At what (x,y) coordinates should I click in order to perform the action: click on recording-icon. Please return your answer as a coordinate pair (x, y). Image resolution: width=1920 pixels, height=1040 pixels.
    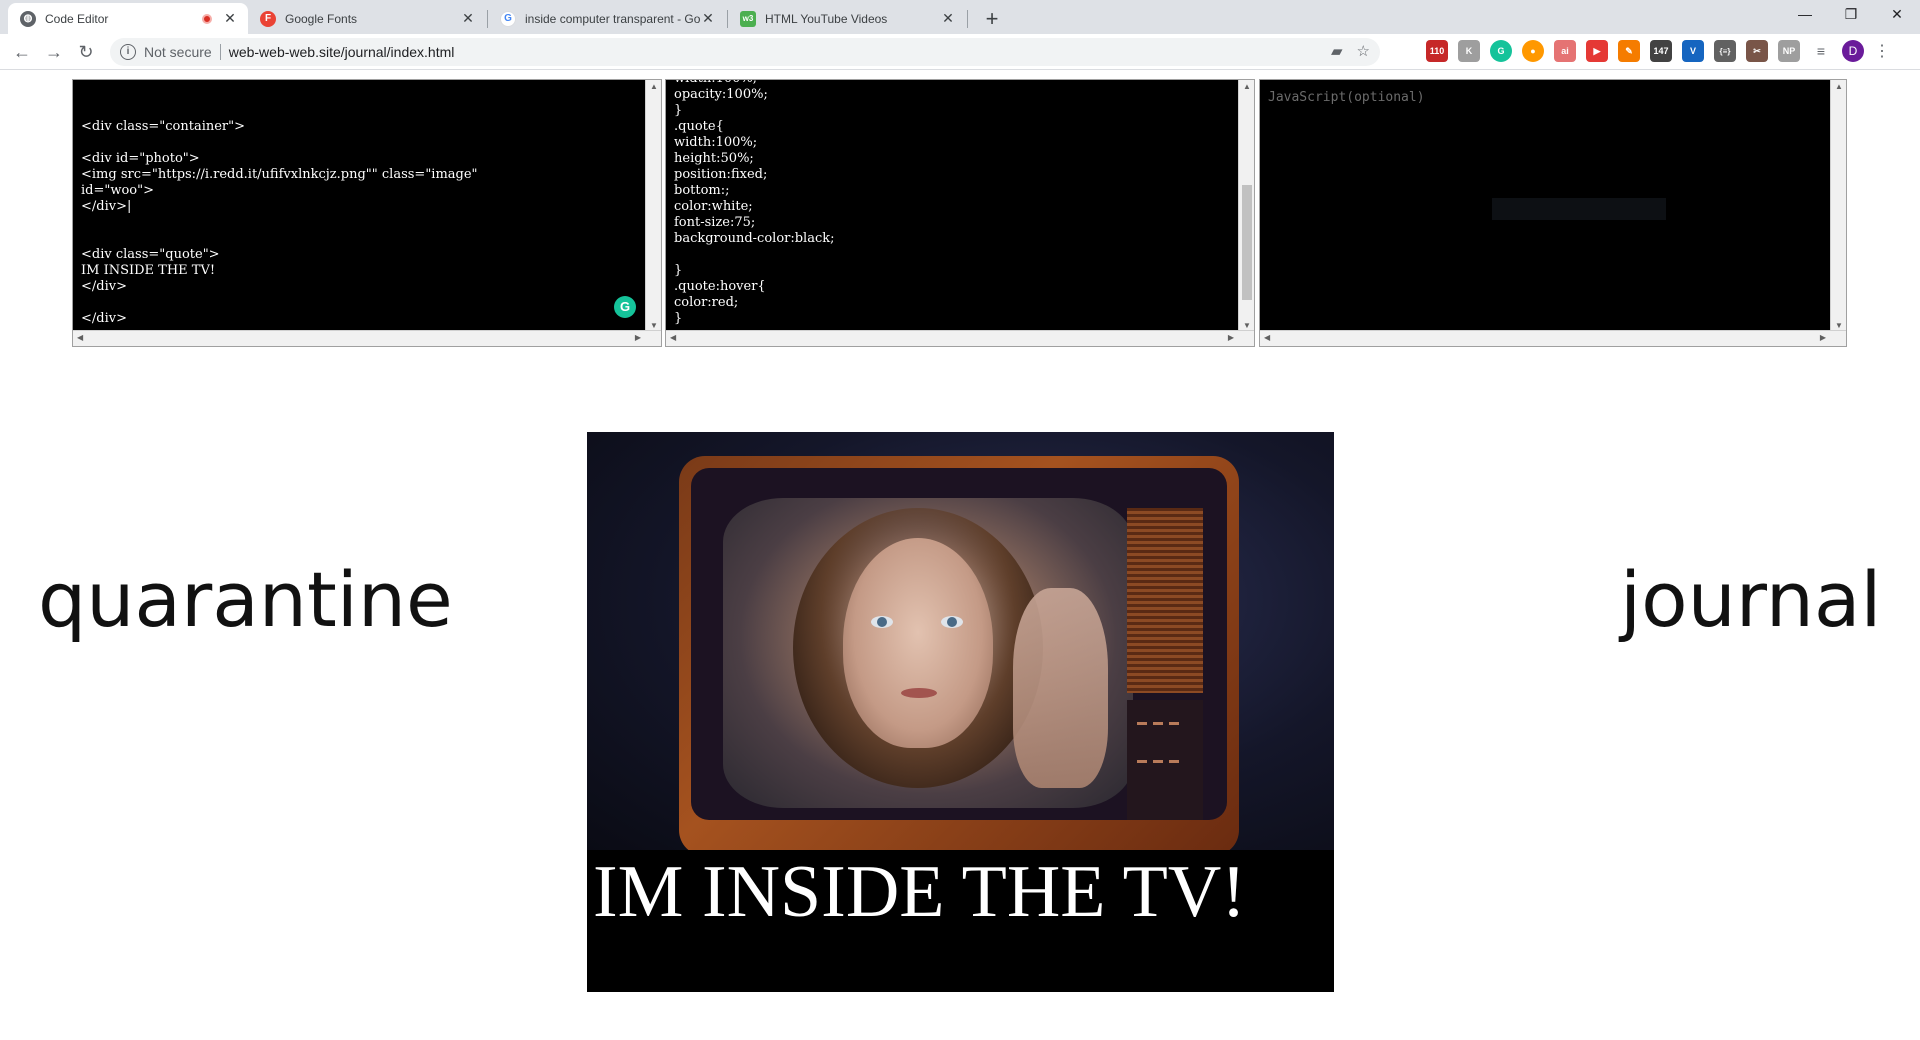
    Looking at the image, I should click on (207, 18).